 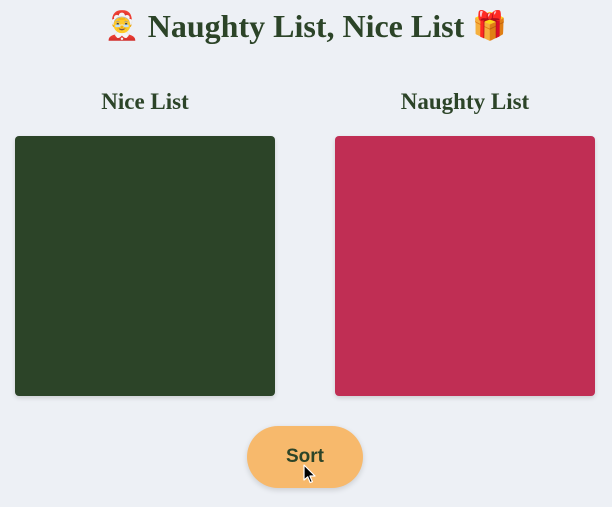 I want to click on page-title-text: Naughty List, Nice List, so click(x=306, y=26).